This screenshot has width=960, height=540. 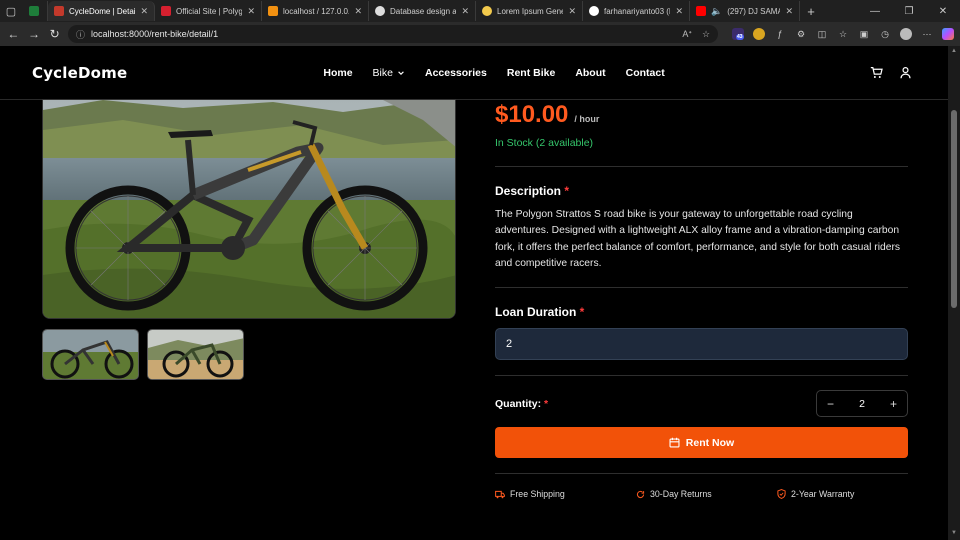 What do you see at coordinates (891, 72) in the screenshot?
I see `header-icons` at bounding box center [891, 72].